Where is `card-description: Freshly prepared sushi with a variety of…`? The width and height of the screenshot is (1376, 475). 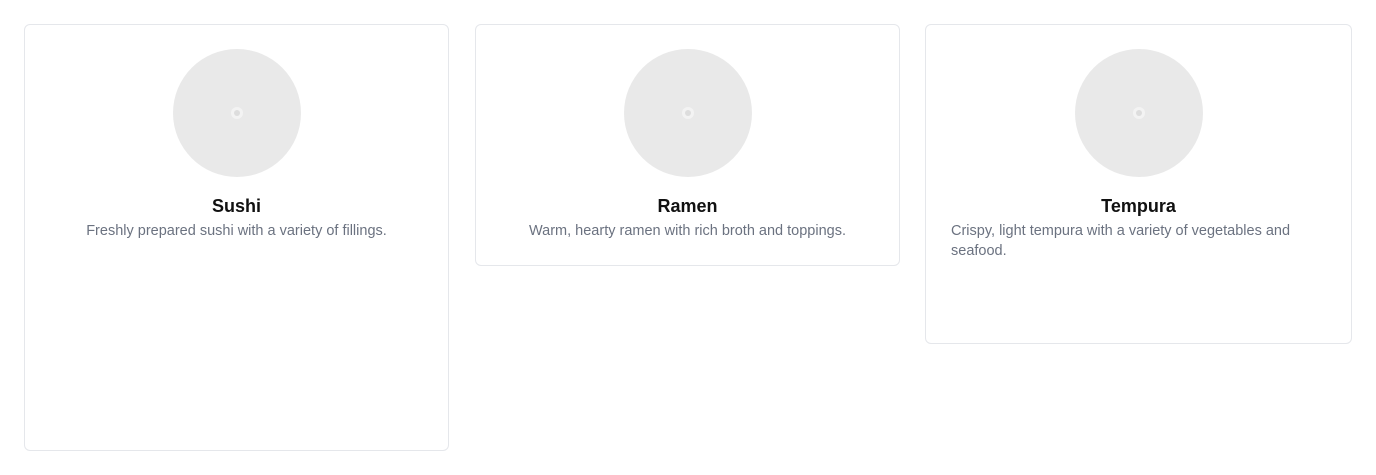
card-description: Freshly prepared sushi with a variety of… is located at coordinates (236, 231).